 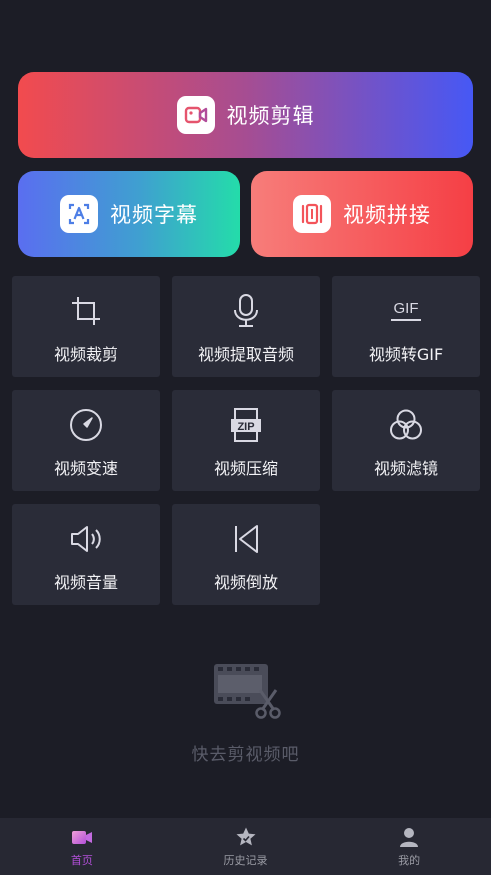 I want to click on nav-tab-profile: 我的, so click(x=409, y=846).